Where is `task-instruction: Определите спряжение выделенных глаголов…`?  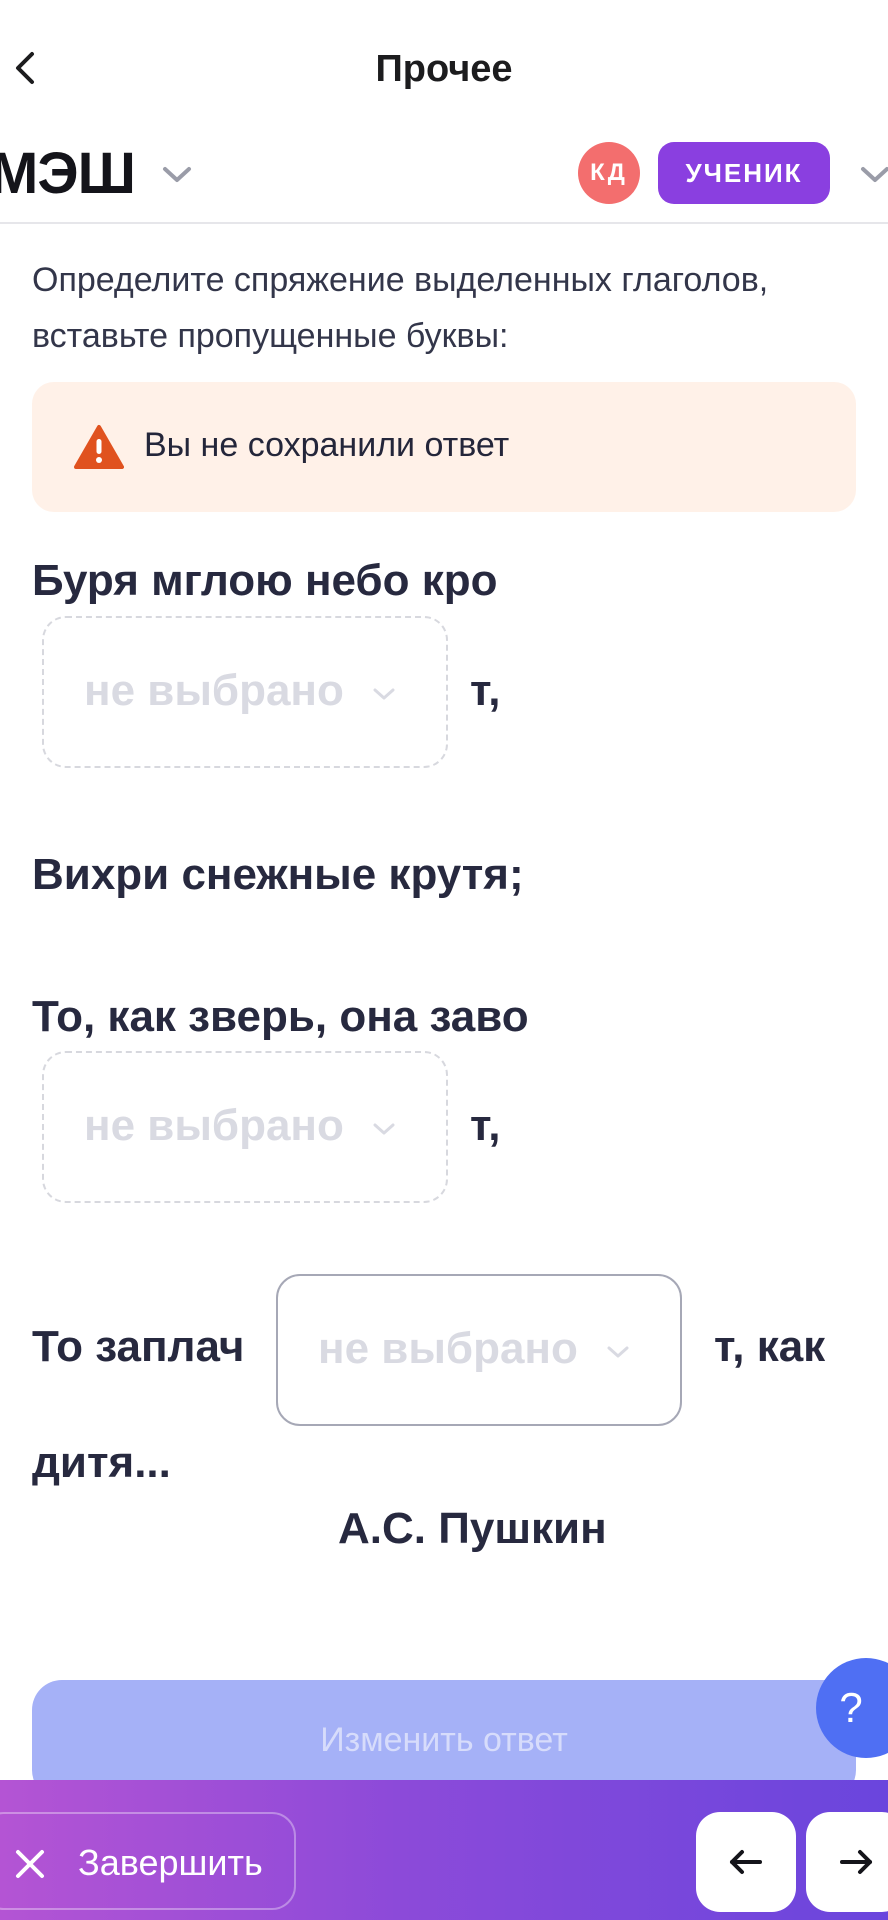 task-instruction: Определите спряжение выделенных глаголов… is located at coordinates (400, 308).